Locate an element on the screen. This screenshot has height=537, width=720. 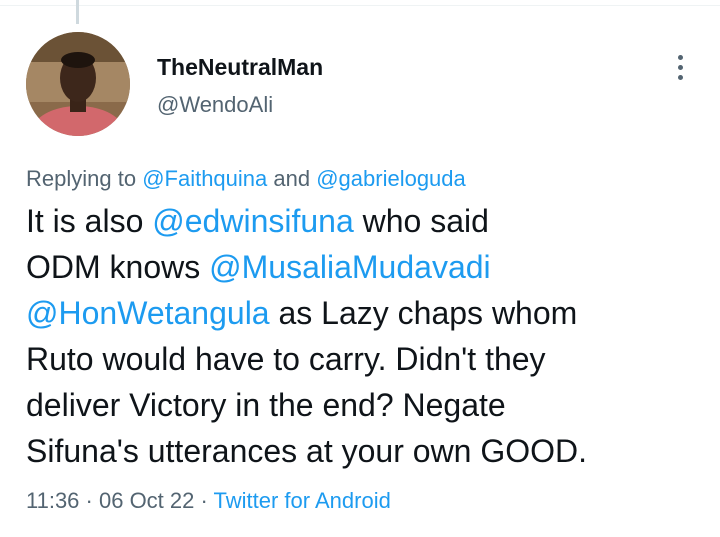
thread-connector-line is located at coordinates (77, 12).